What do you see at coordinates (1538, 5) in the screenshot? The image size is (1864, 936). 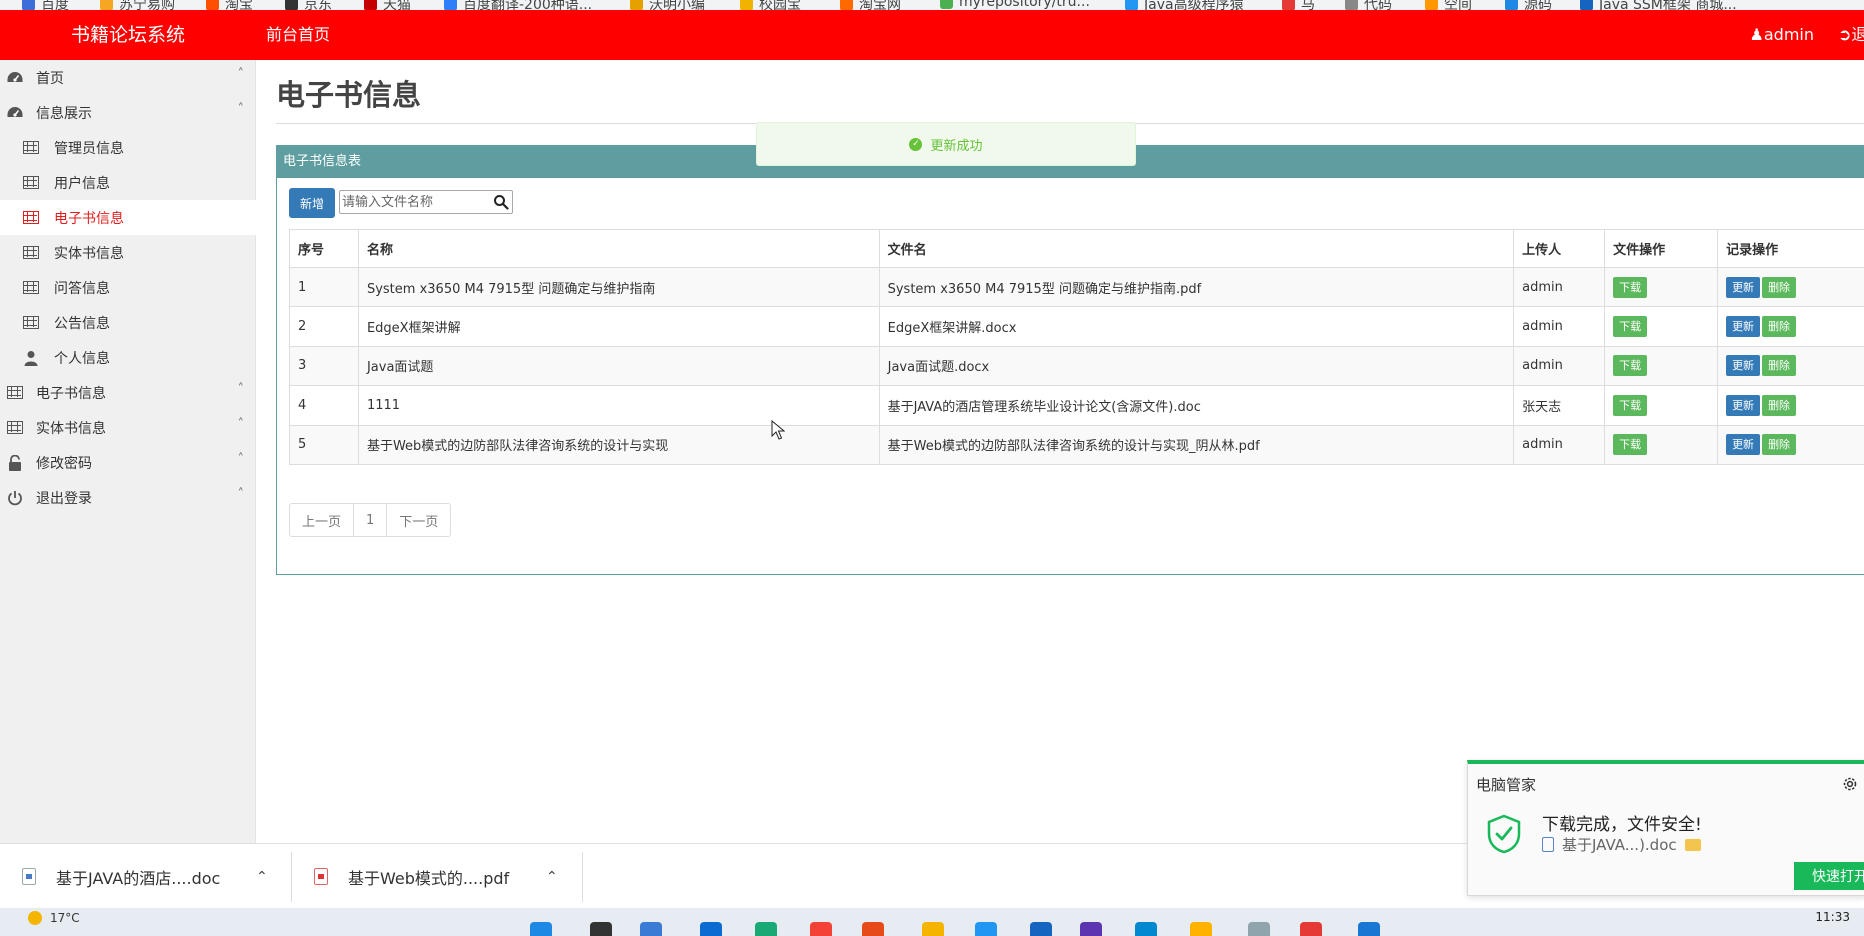 I see `bookmark-label: 源码` at bounding box center [1538, 5].